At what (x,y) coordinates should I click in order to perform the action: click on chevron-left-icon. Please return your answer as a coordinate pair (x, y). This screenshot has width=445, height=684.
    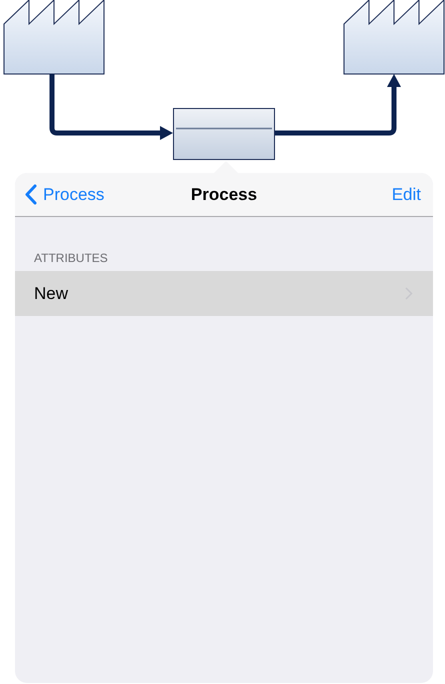
    Looking at the image, I should click on (31, 194).